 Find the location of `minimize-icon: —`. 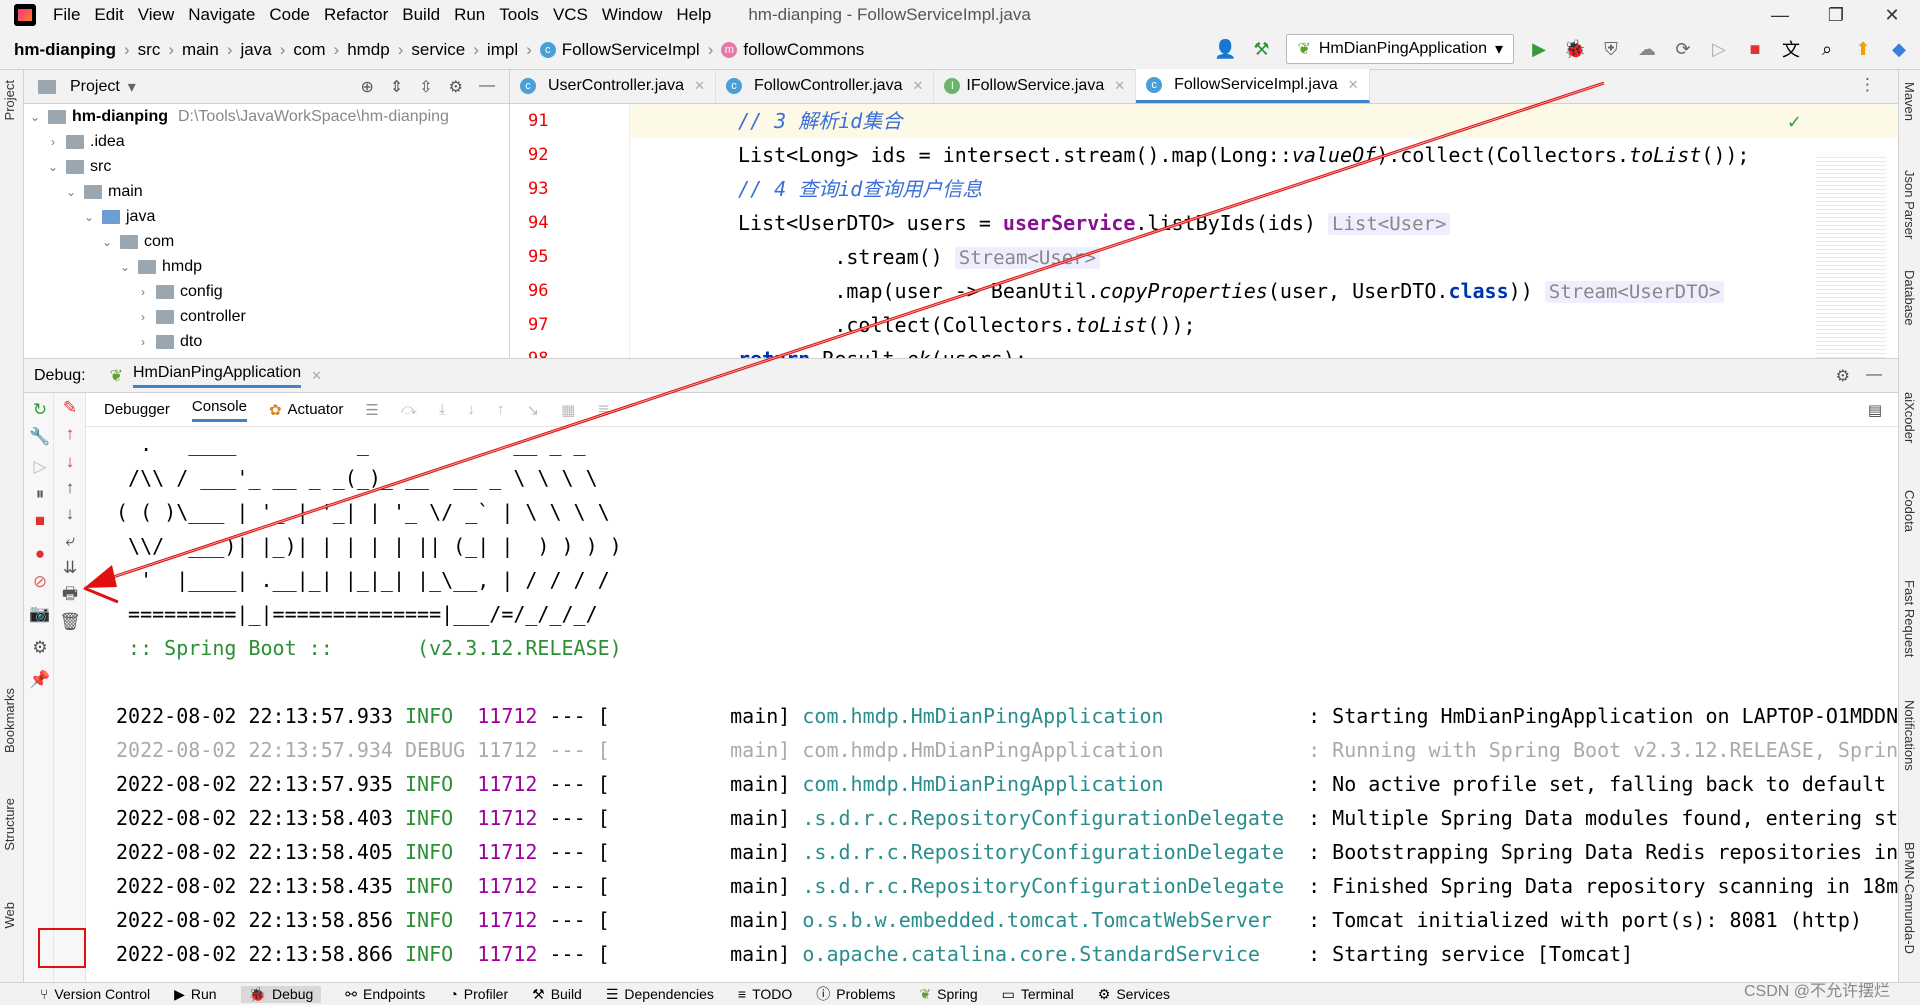

minimize-icon: — is located at coordinates (1780, 15).